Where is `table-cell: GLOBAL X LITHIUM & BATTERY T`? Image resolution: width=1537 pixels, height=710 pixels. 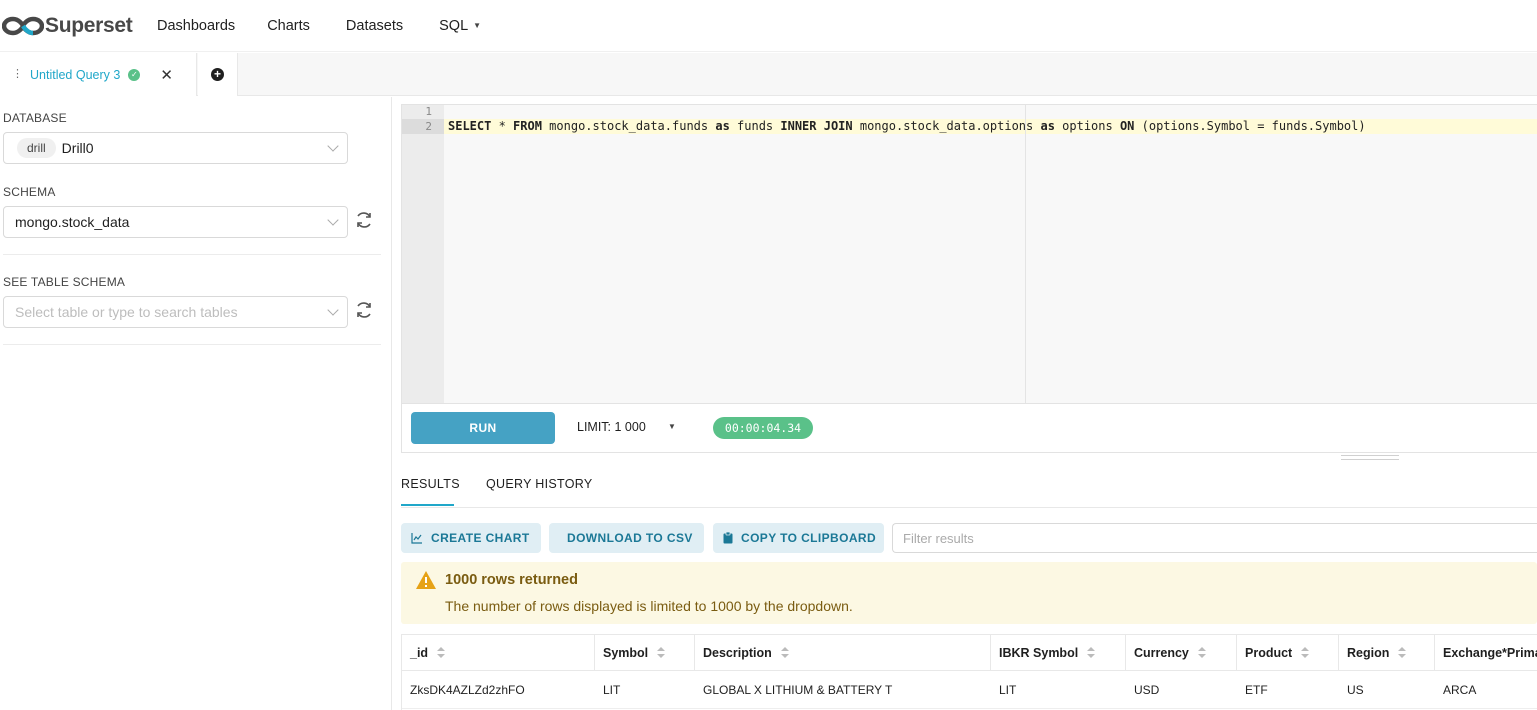 table-cell: GLOBAL X LITHIUM & BATTERY T is located at coordinates (798, 690).